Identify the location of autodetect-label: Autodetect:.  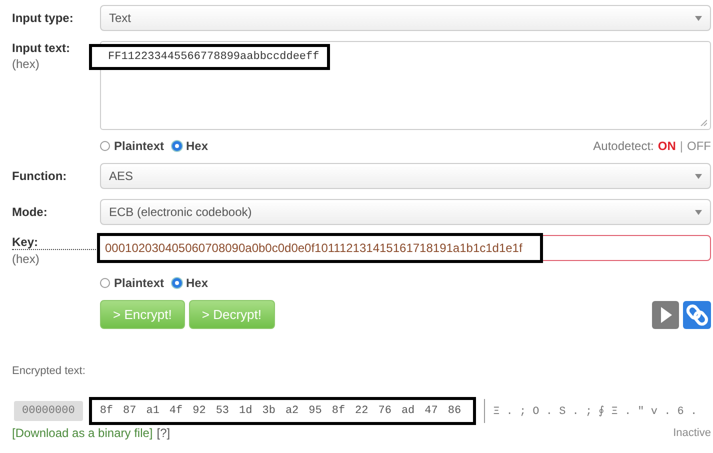
(623, 146).